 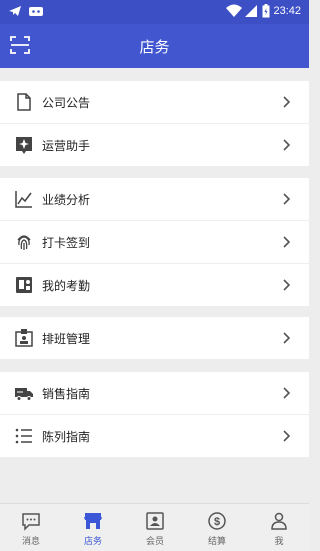 What do you see at coordinates (15, 11) in the screenshot?
I see `telegram-icon` at bounding box center [15, 11].